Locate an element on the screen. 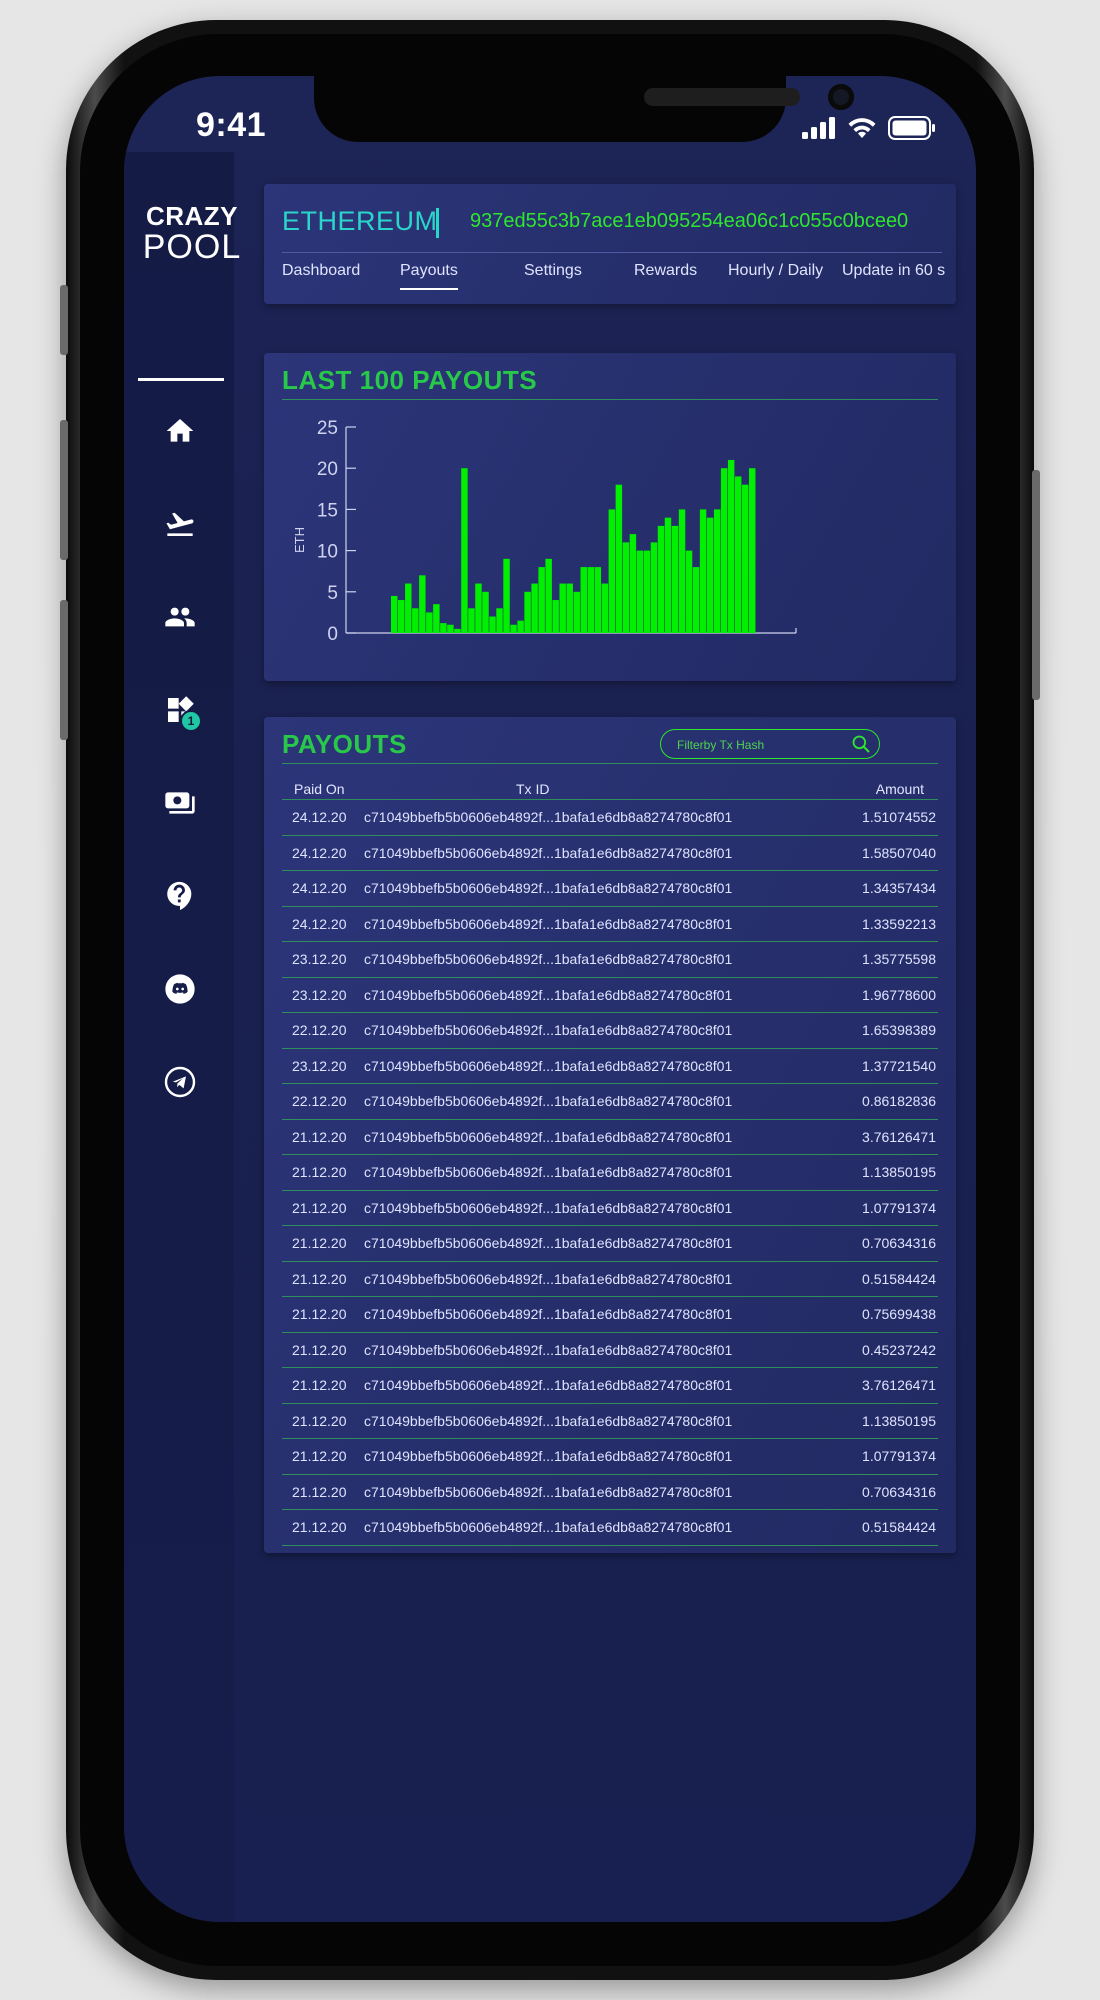 This screenshot has width=1100, height=2000. payouts-title-divider is located at coordinates (610, 763).